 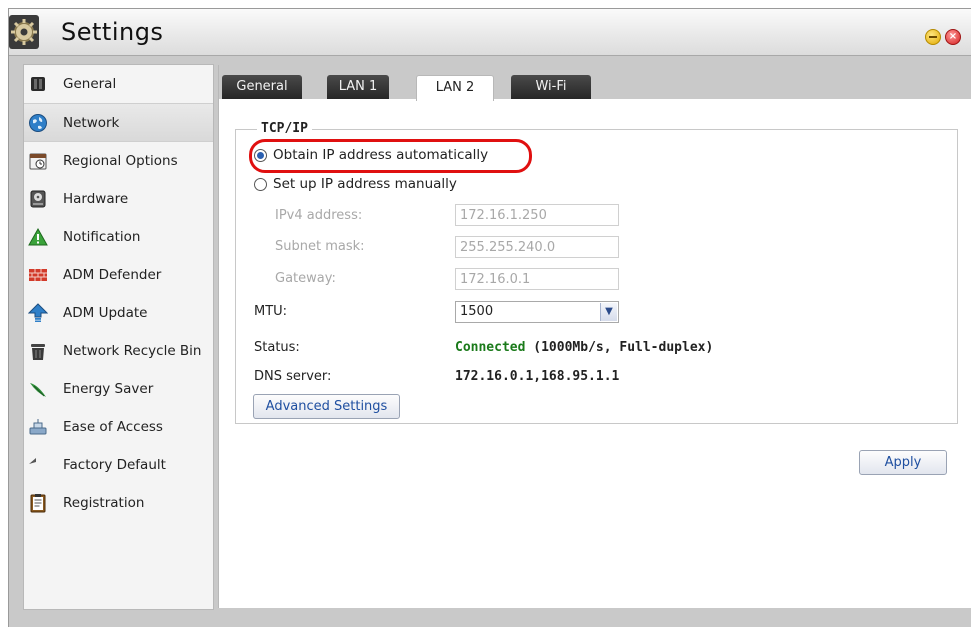 What do you see at coordinates (262, 87) in the screenshot?
I see `tab-general: General` at bounding box center [262, 87].